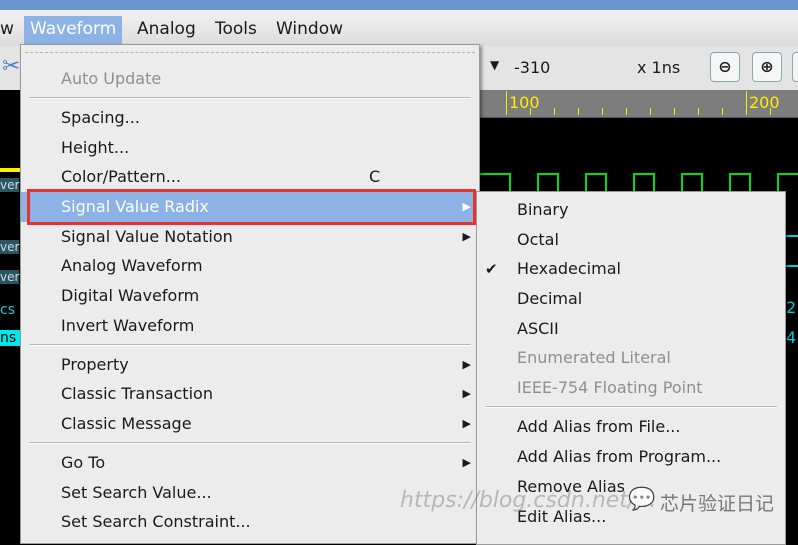 This screenshot has width=798, height=545. I want to click on ruler-label: 100, so click(524, 102).